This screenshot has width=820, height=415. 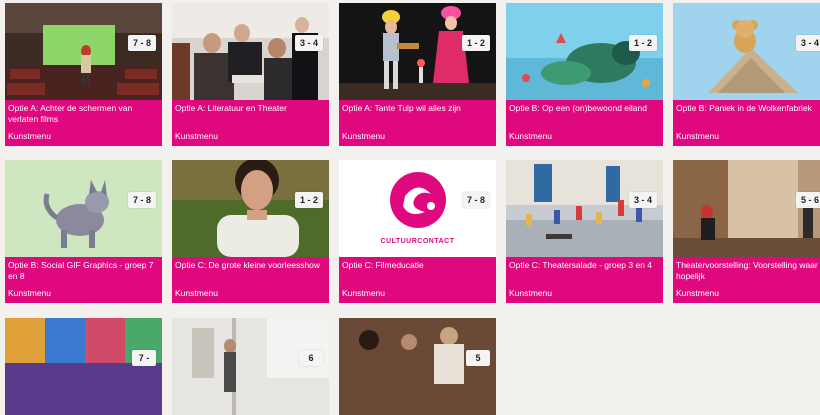 I want to click on studio-image, so click(x=250, y=366).